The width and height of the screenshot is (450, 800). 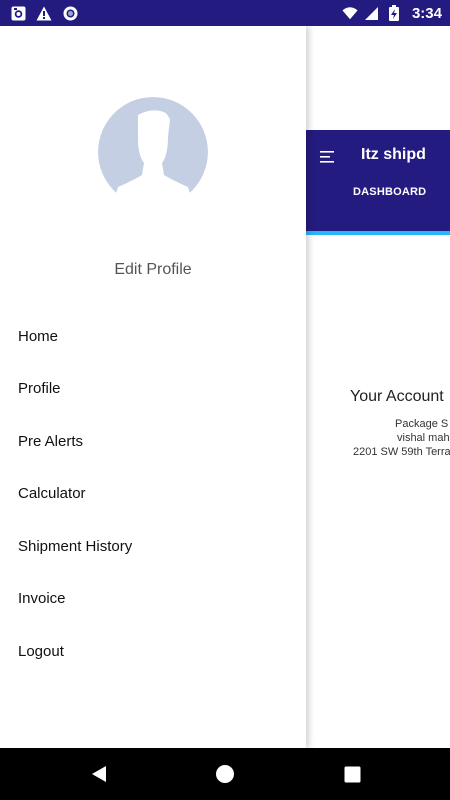 What do you see at coordinates (422, 424) in the screenshot?
I see `account-line: Package S` at bounding box center [422, 424].